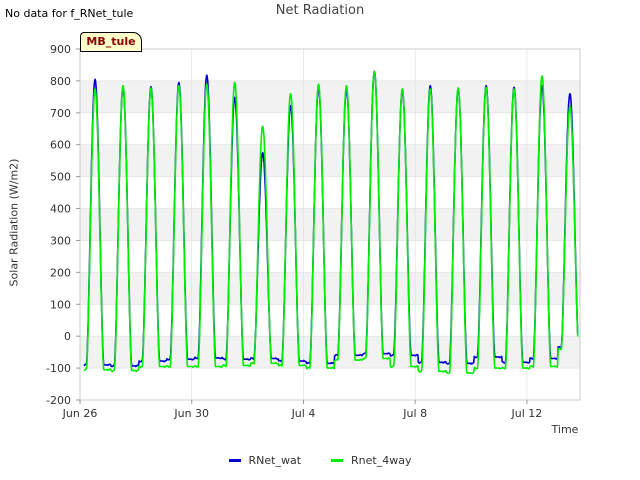 The height and width of the screenshot is (480, 640). What do you see at coordinates (527, 413) in the screenshot?
I see `x-tick-label: Jul 12` at bounding box center [527, 413].